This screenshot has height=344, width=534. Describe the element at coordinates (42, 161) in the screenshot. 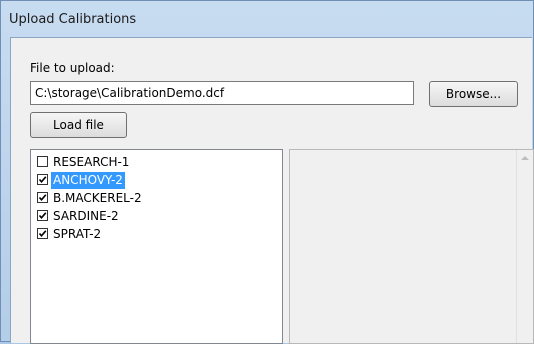

I see `checkbox-unchecked-icon` at that location.